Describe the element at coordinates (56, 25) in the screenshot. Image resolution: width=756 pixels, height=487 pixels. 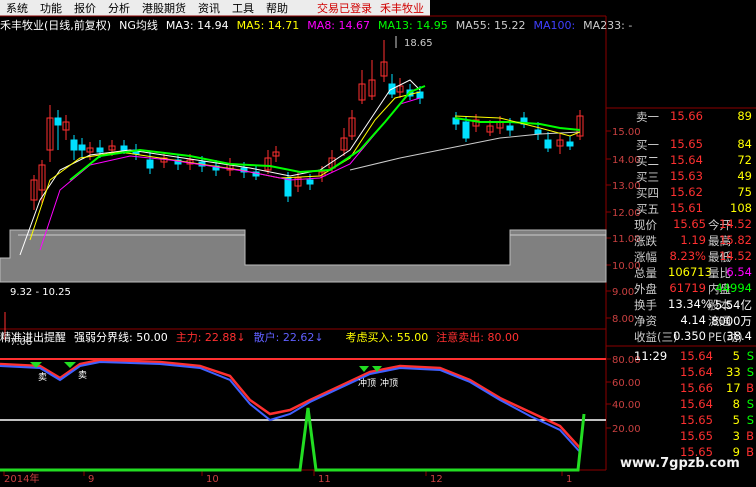
I see `price-title: 禾丰牧业(日线,前复权)` at that location.